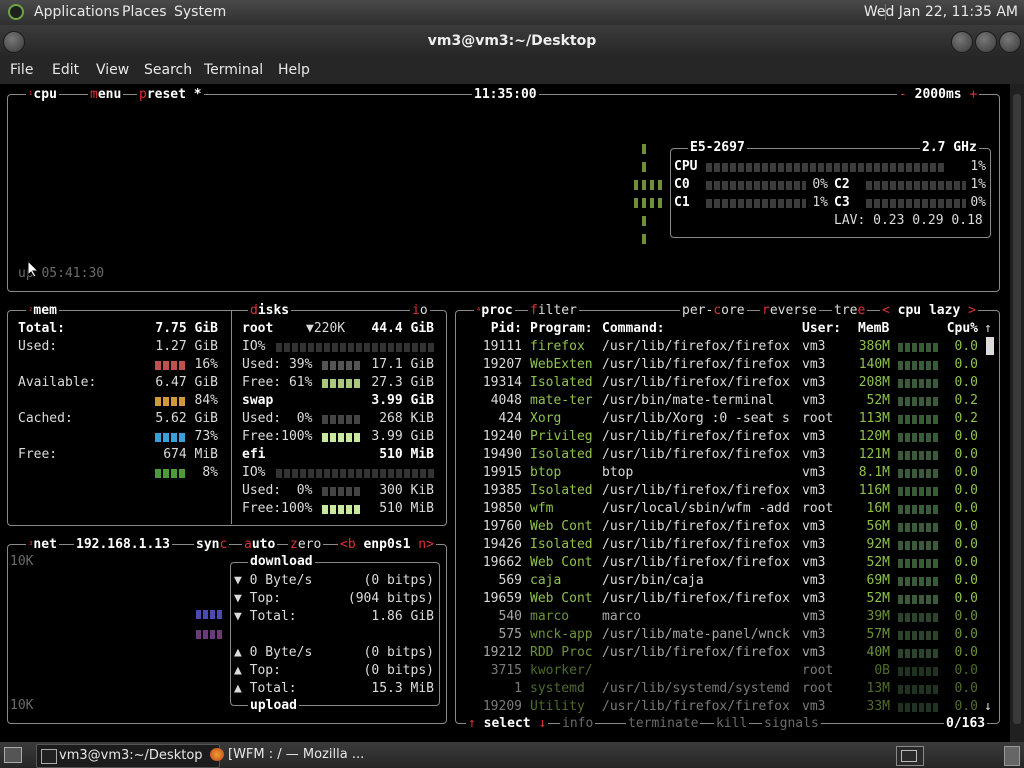 This screenshot has height=768, width=1024. Describe the element at coordinates (106, 95) in the screenshot. I see `cpu-menu-tab: menu` at that location.